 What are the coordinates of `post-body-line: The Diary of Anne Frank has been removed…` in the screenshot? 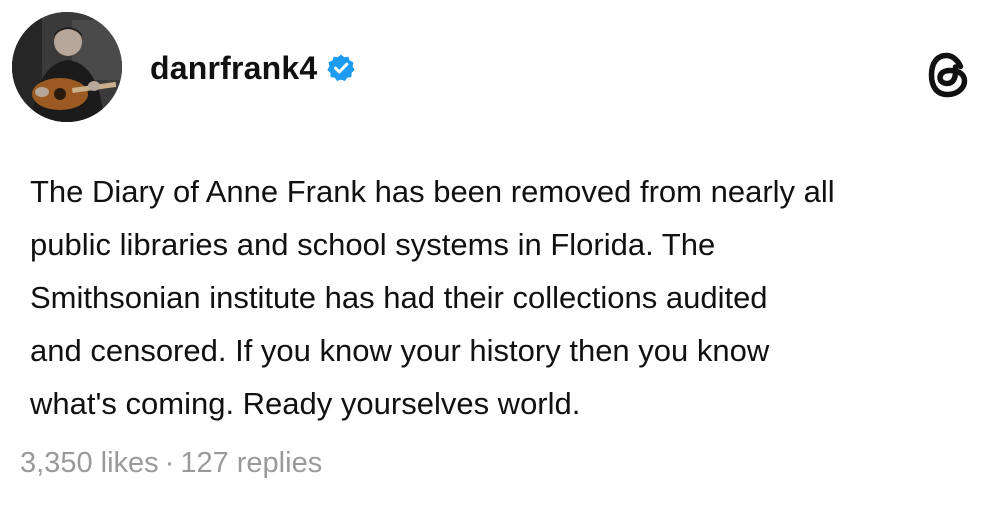 It's located at (432, 191).